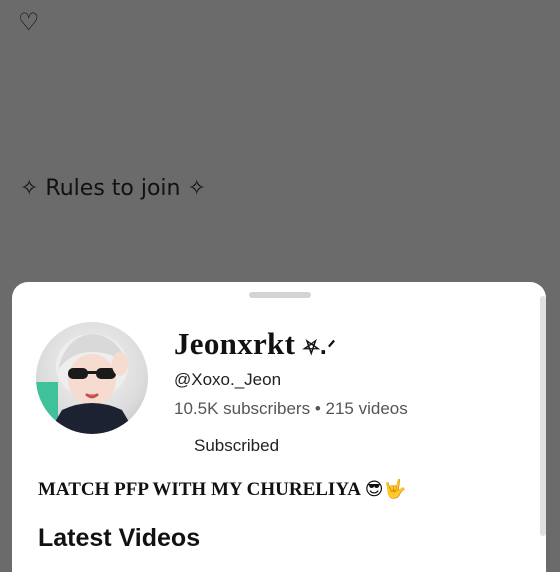  What do you see at coordinates (280, 295) in the screenshot?
I see `sheet-drag-handle` at bounding box center [280, 295].